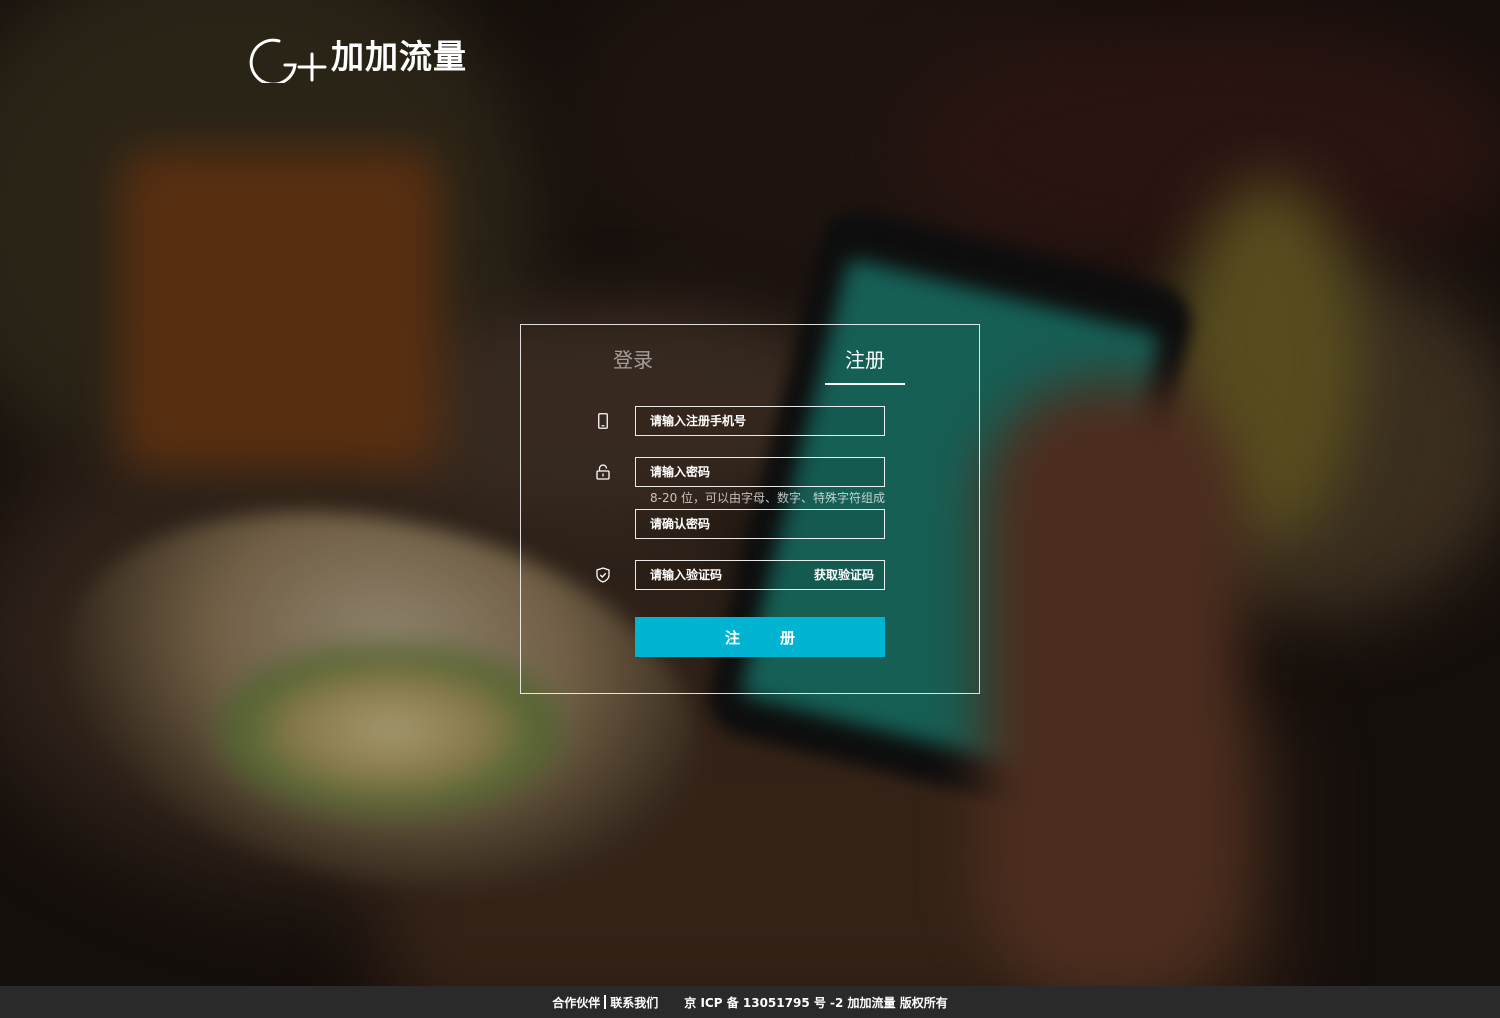  Describe the element at coordinates (633, 364) in the screenshot. I see `tab-login: 登录` at that location.